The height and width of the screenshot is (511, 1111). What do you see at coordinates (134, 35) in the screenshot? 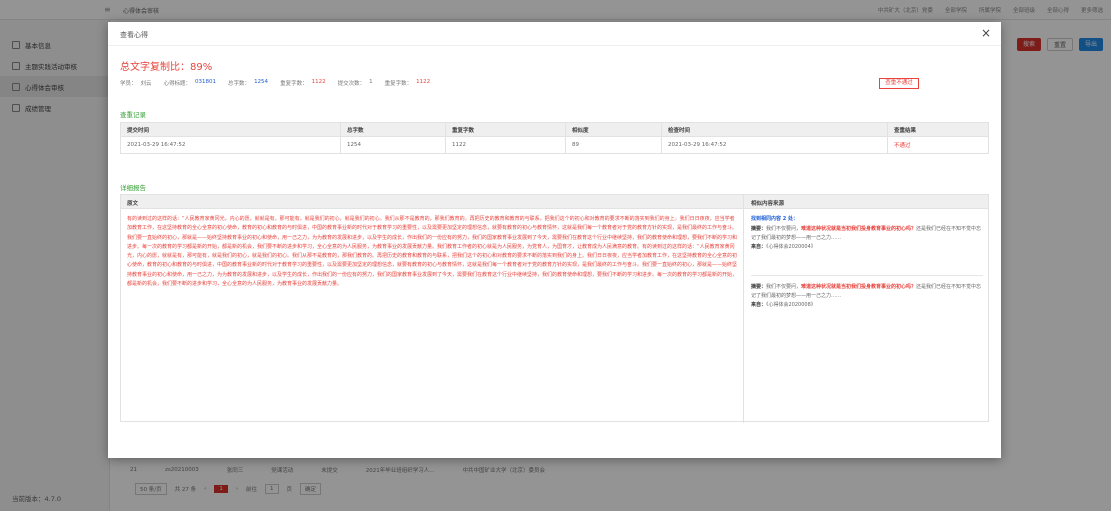
I see `dialog-title: 查看心得` at bounding box center [134, 35].